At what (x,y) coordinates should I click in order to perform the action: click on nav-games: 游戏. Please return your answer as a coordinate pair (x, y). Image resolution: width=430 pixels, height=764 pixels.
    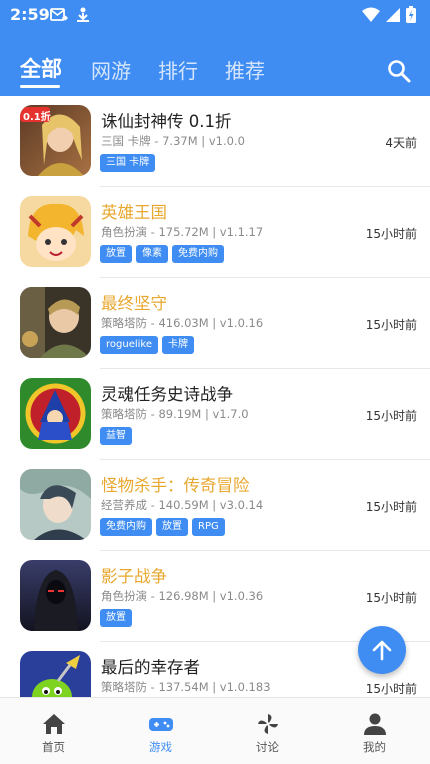
    Looking at the image, I should click on (160, 731).